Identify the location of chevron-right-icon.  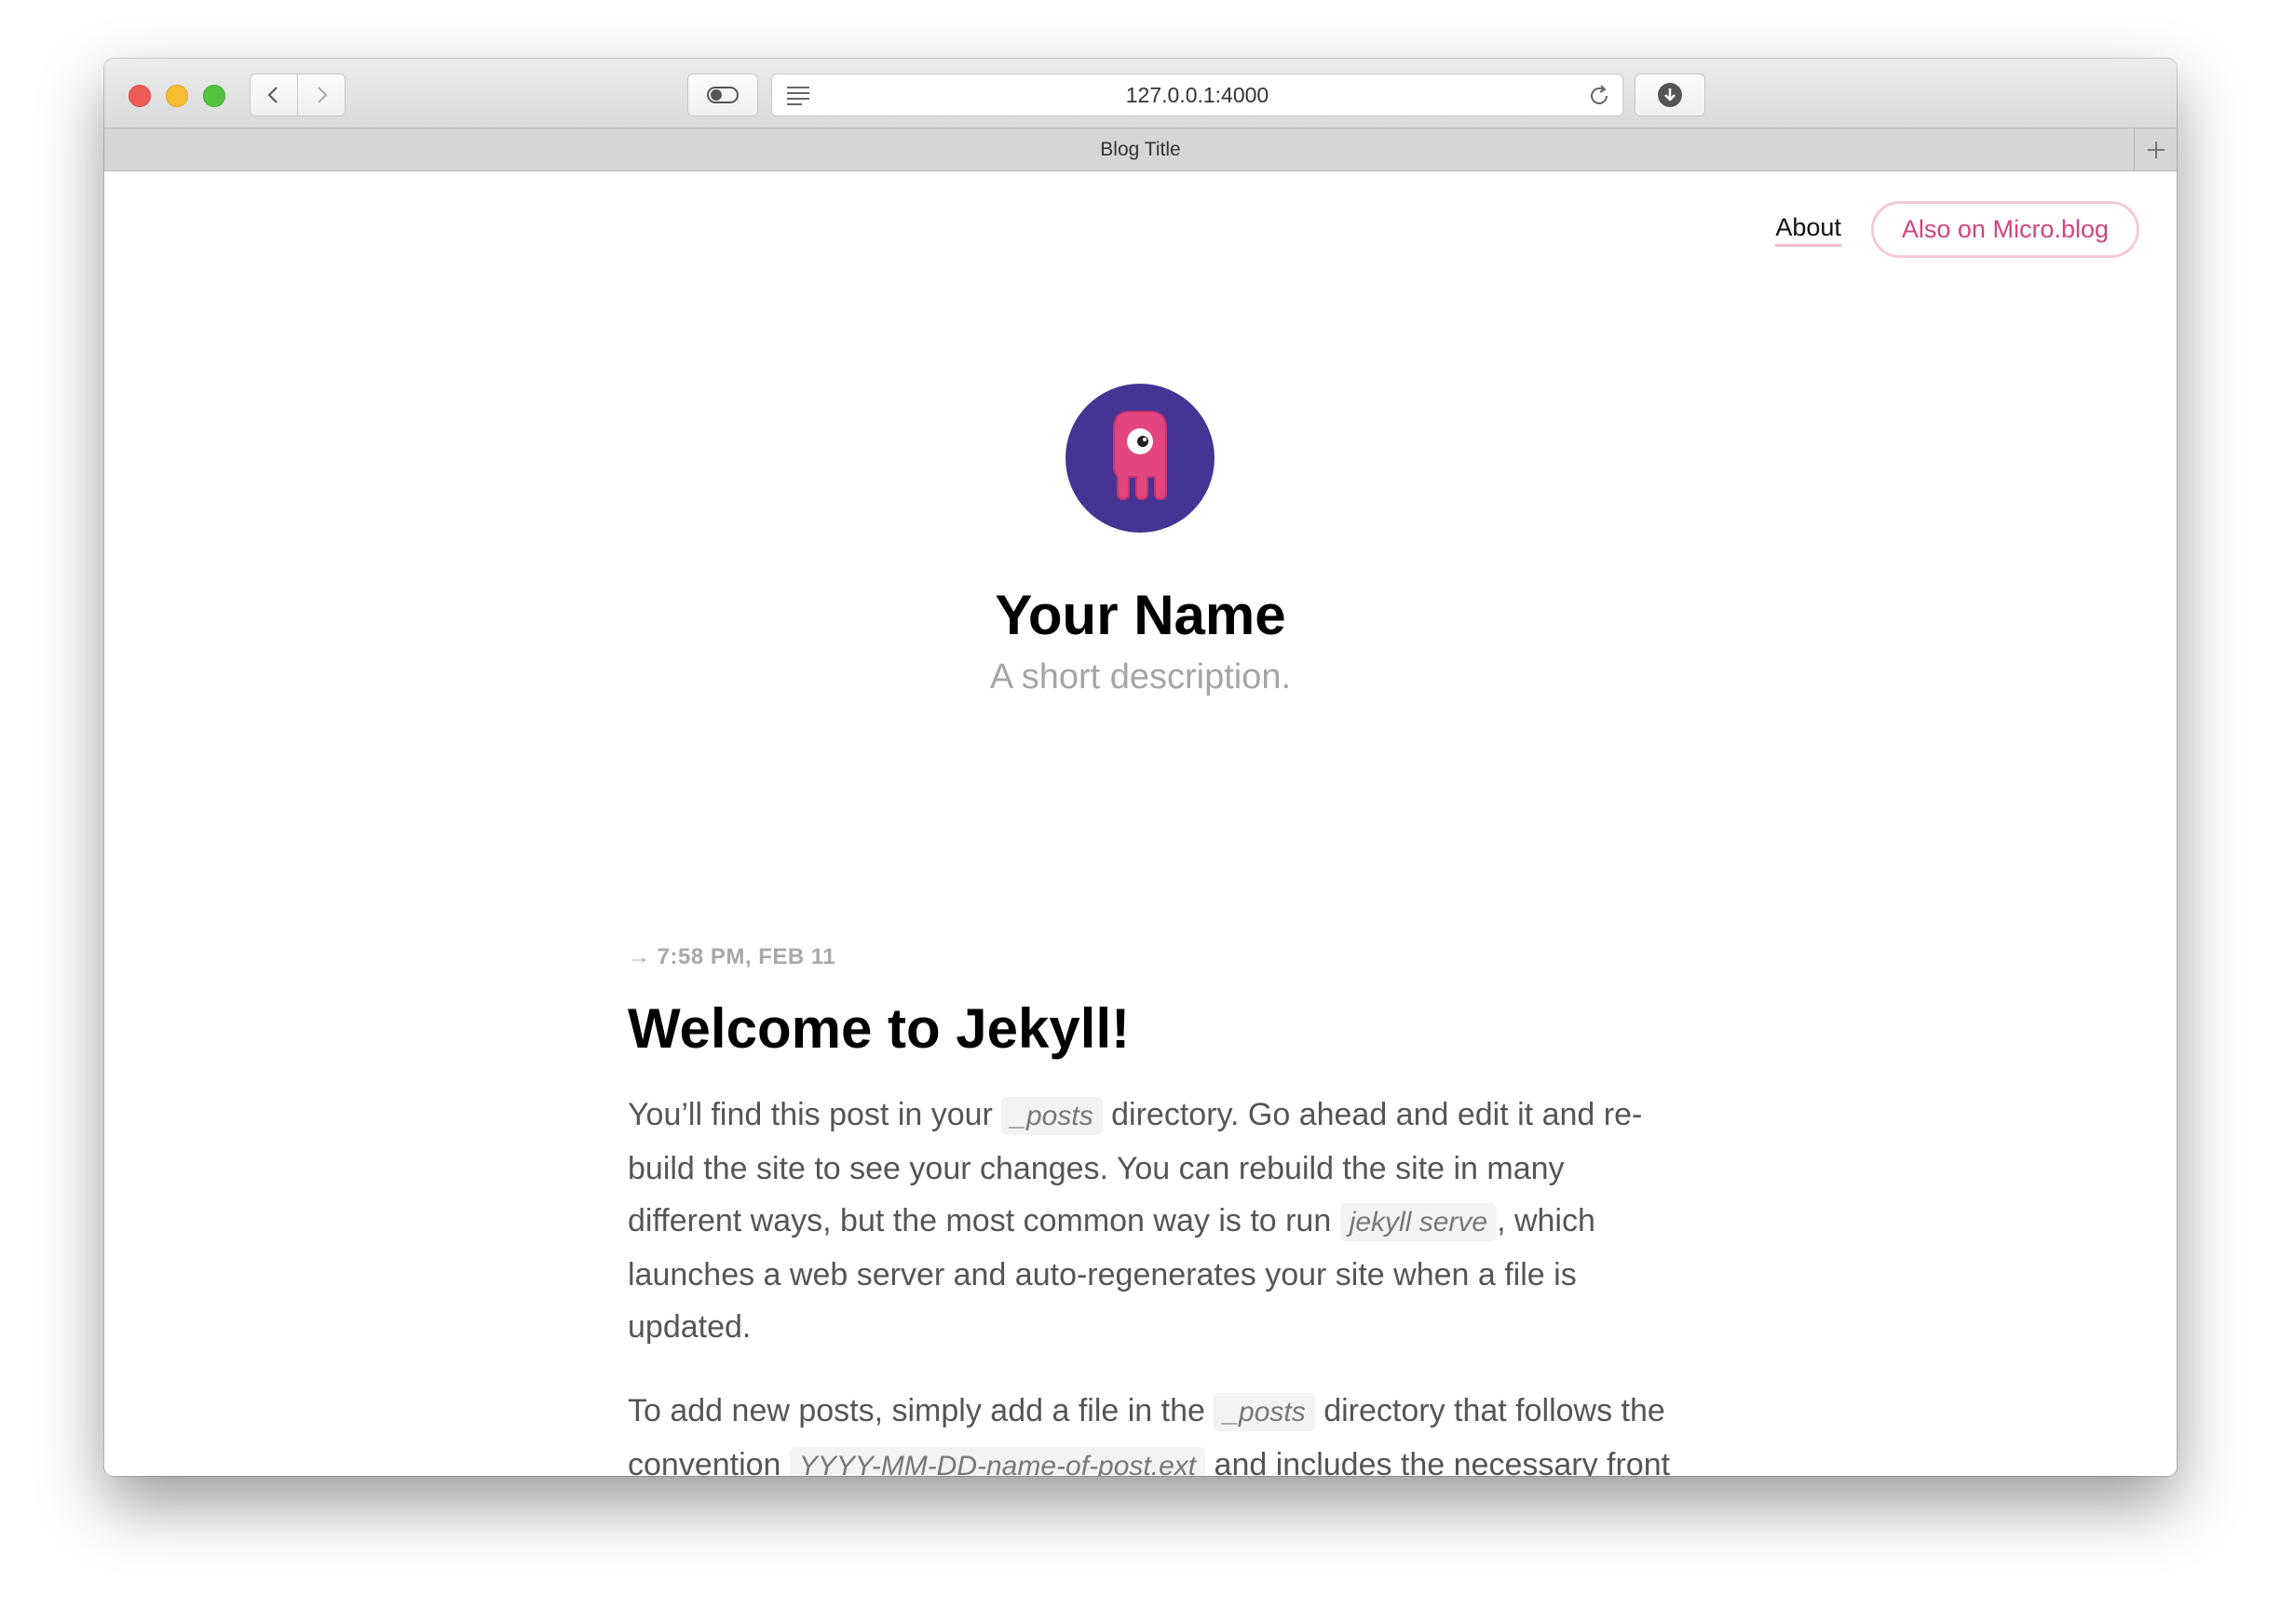
(323, 95).